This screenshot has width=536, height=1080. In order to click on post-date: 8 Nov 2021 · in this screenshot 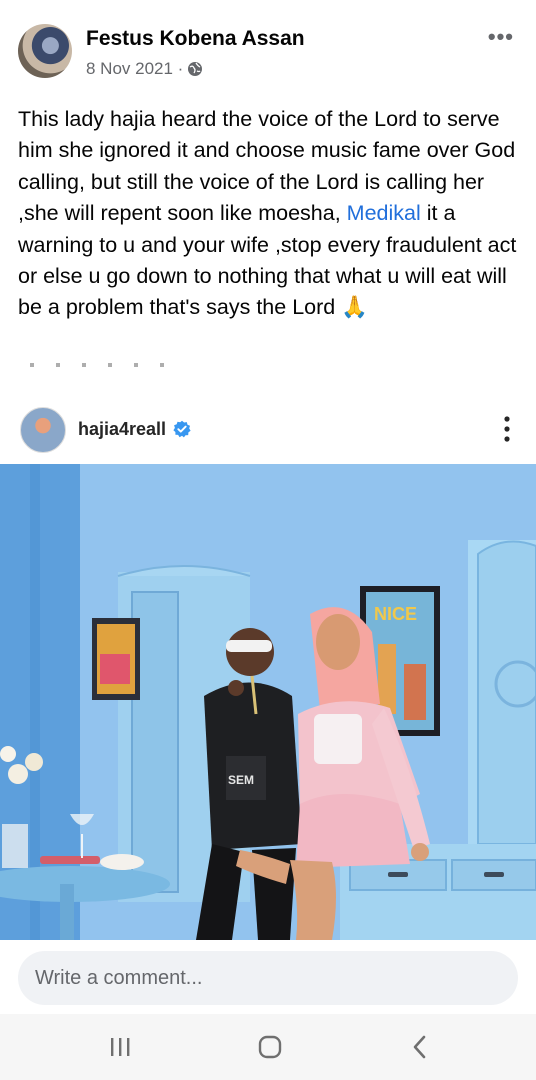, I will do `click(134, 69)`.